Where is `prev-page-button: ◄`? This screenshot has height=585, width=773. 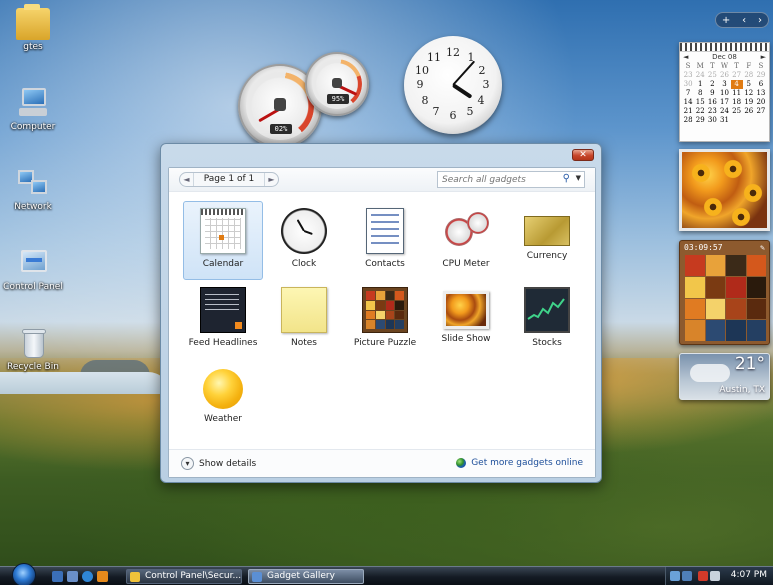 prev-page-button: ◄ is located at coordinates (187, 179).